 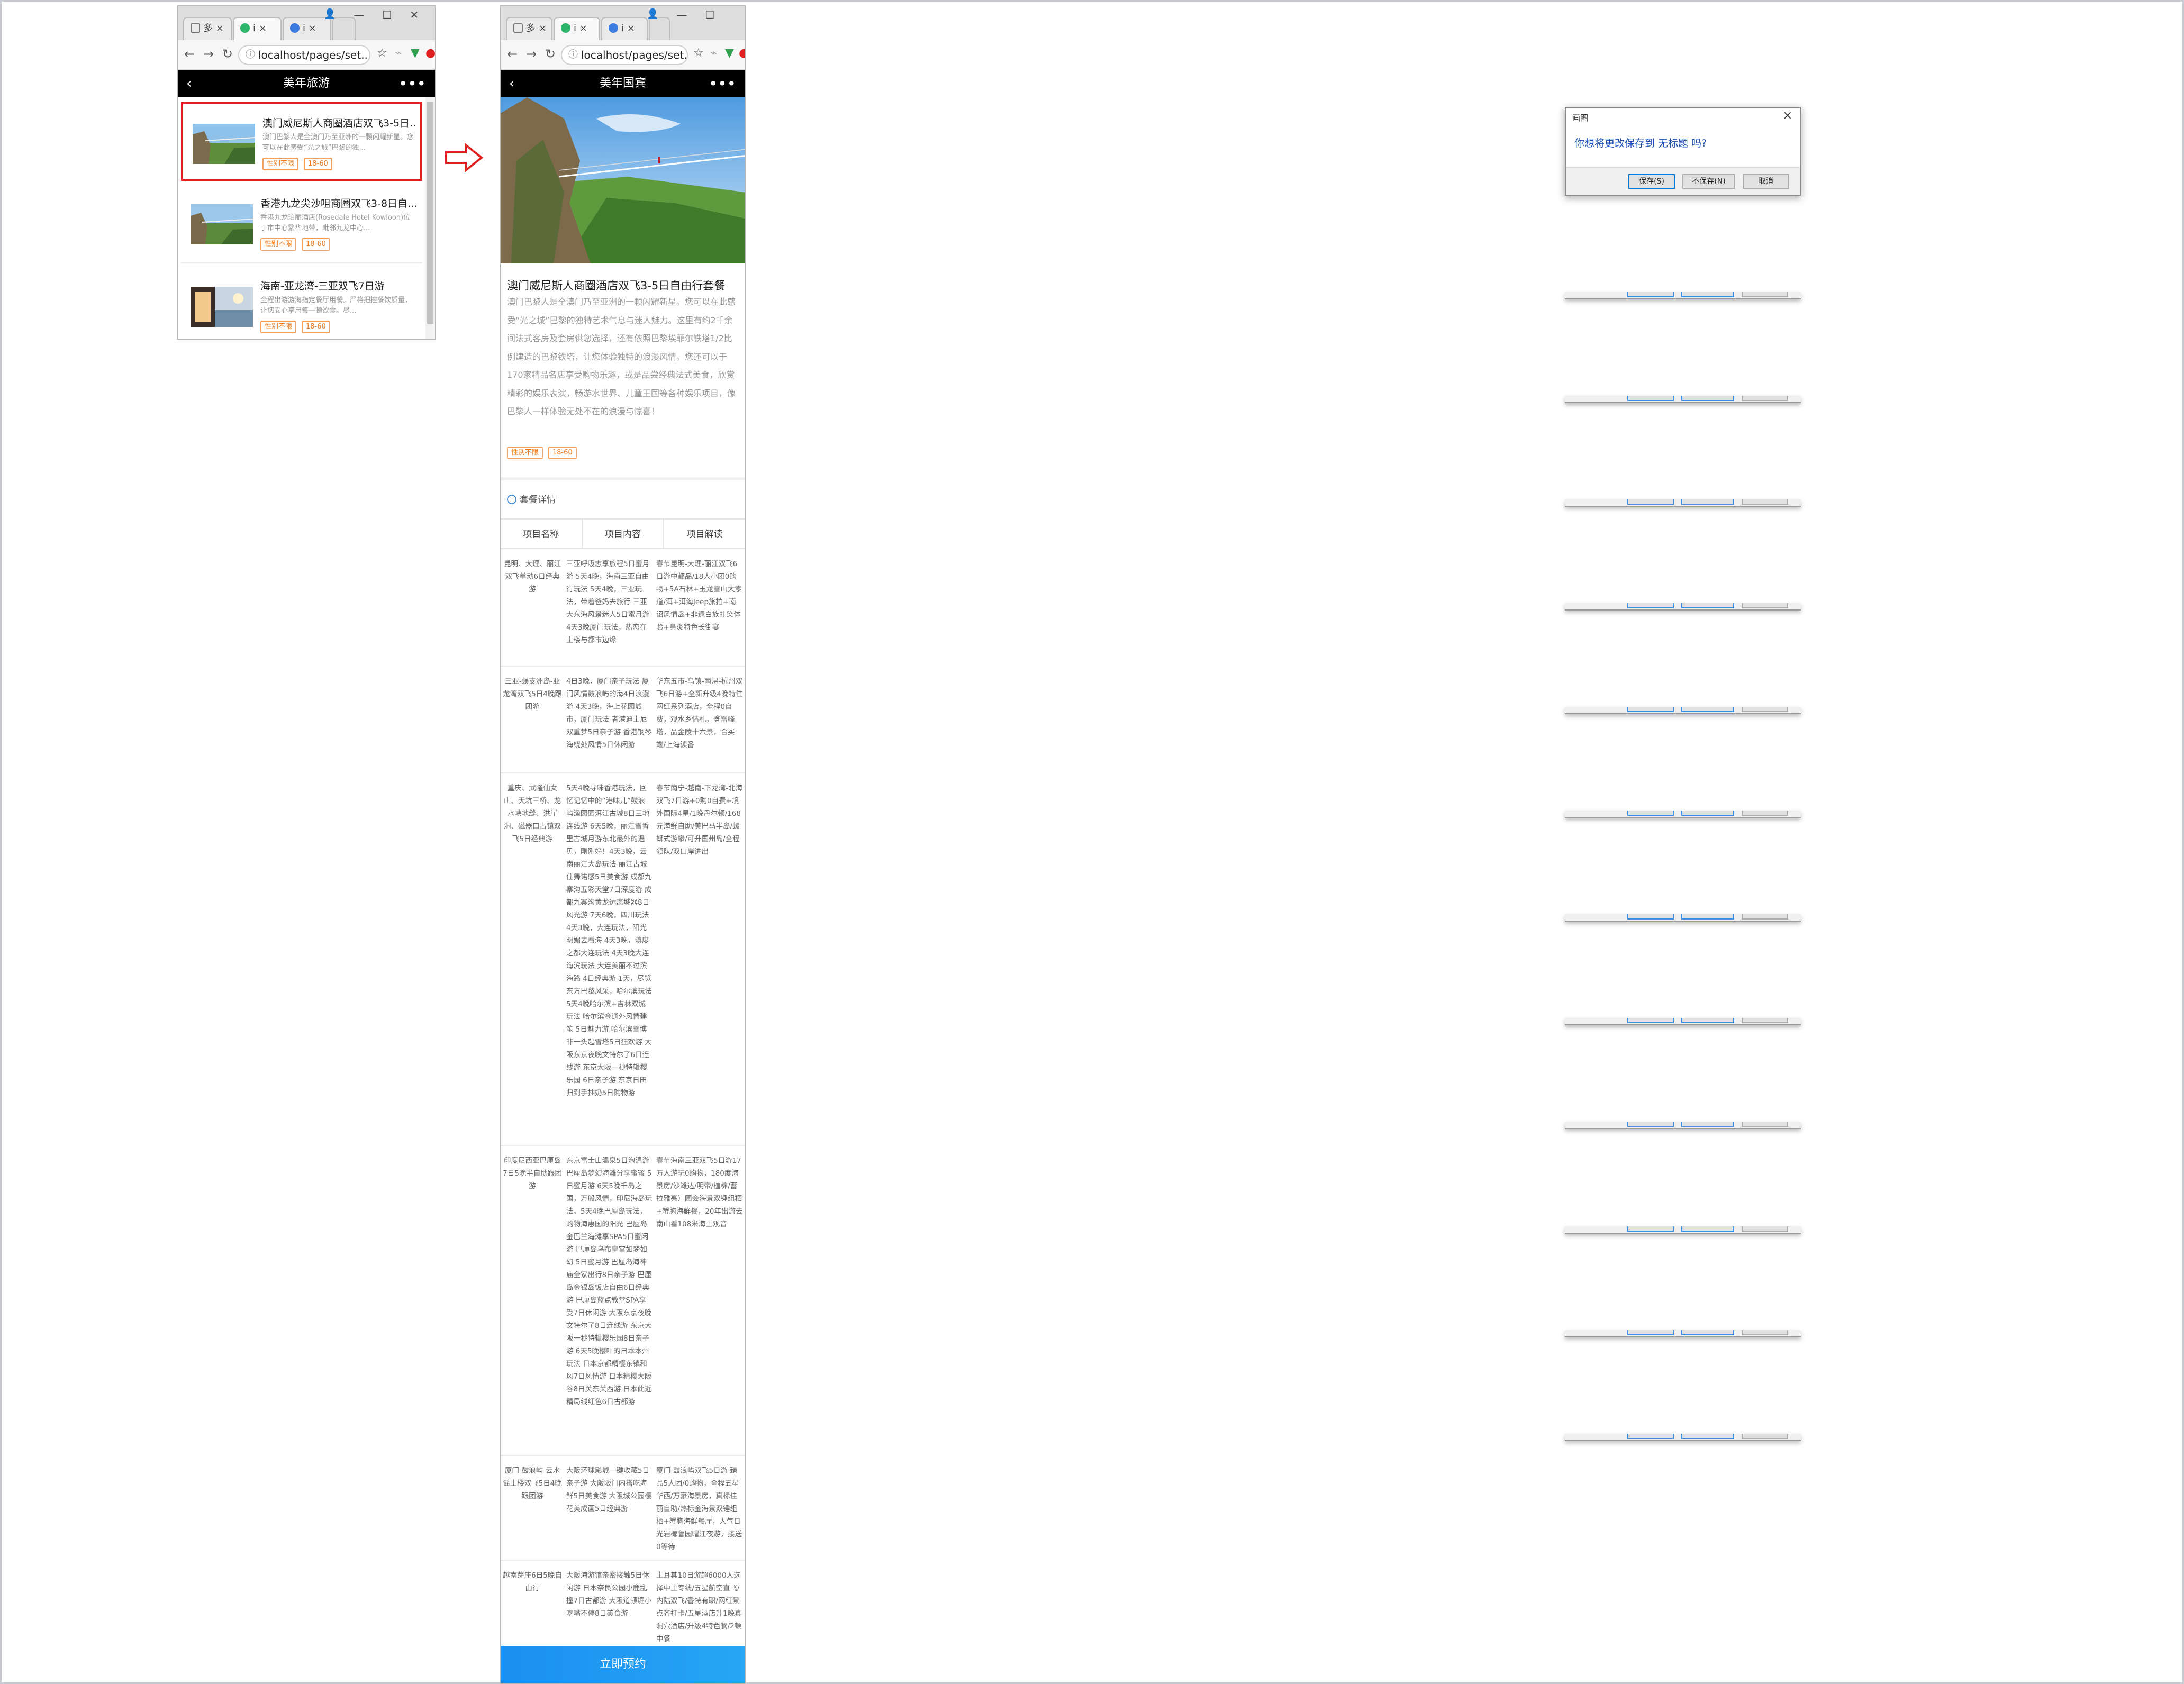 I want to click on browser-tab-3: i ×, so click(x=624, y=28).